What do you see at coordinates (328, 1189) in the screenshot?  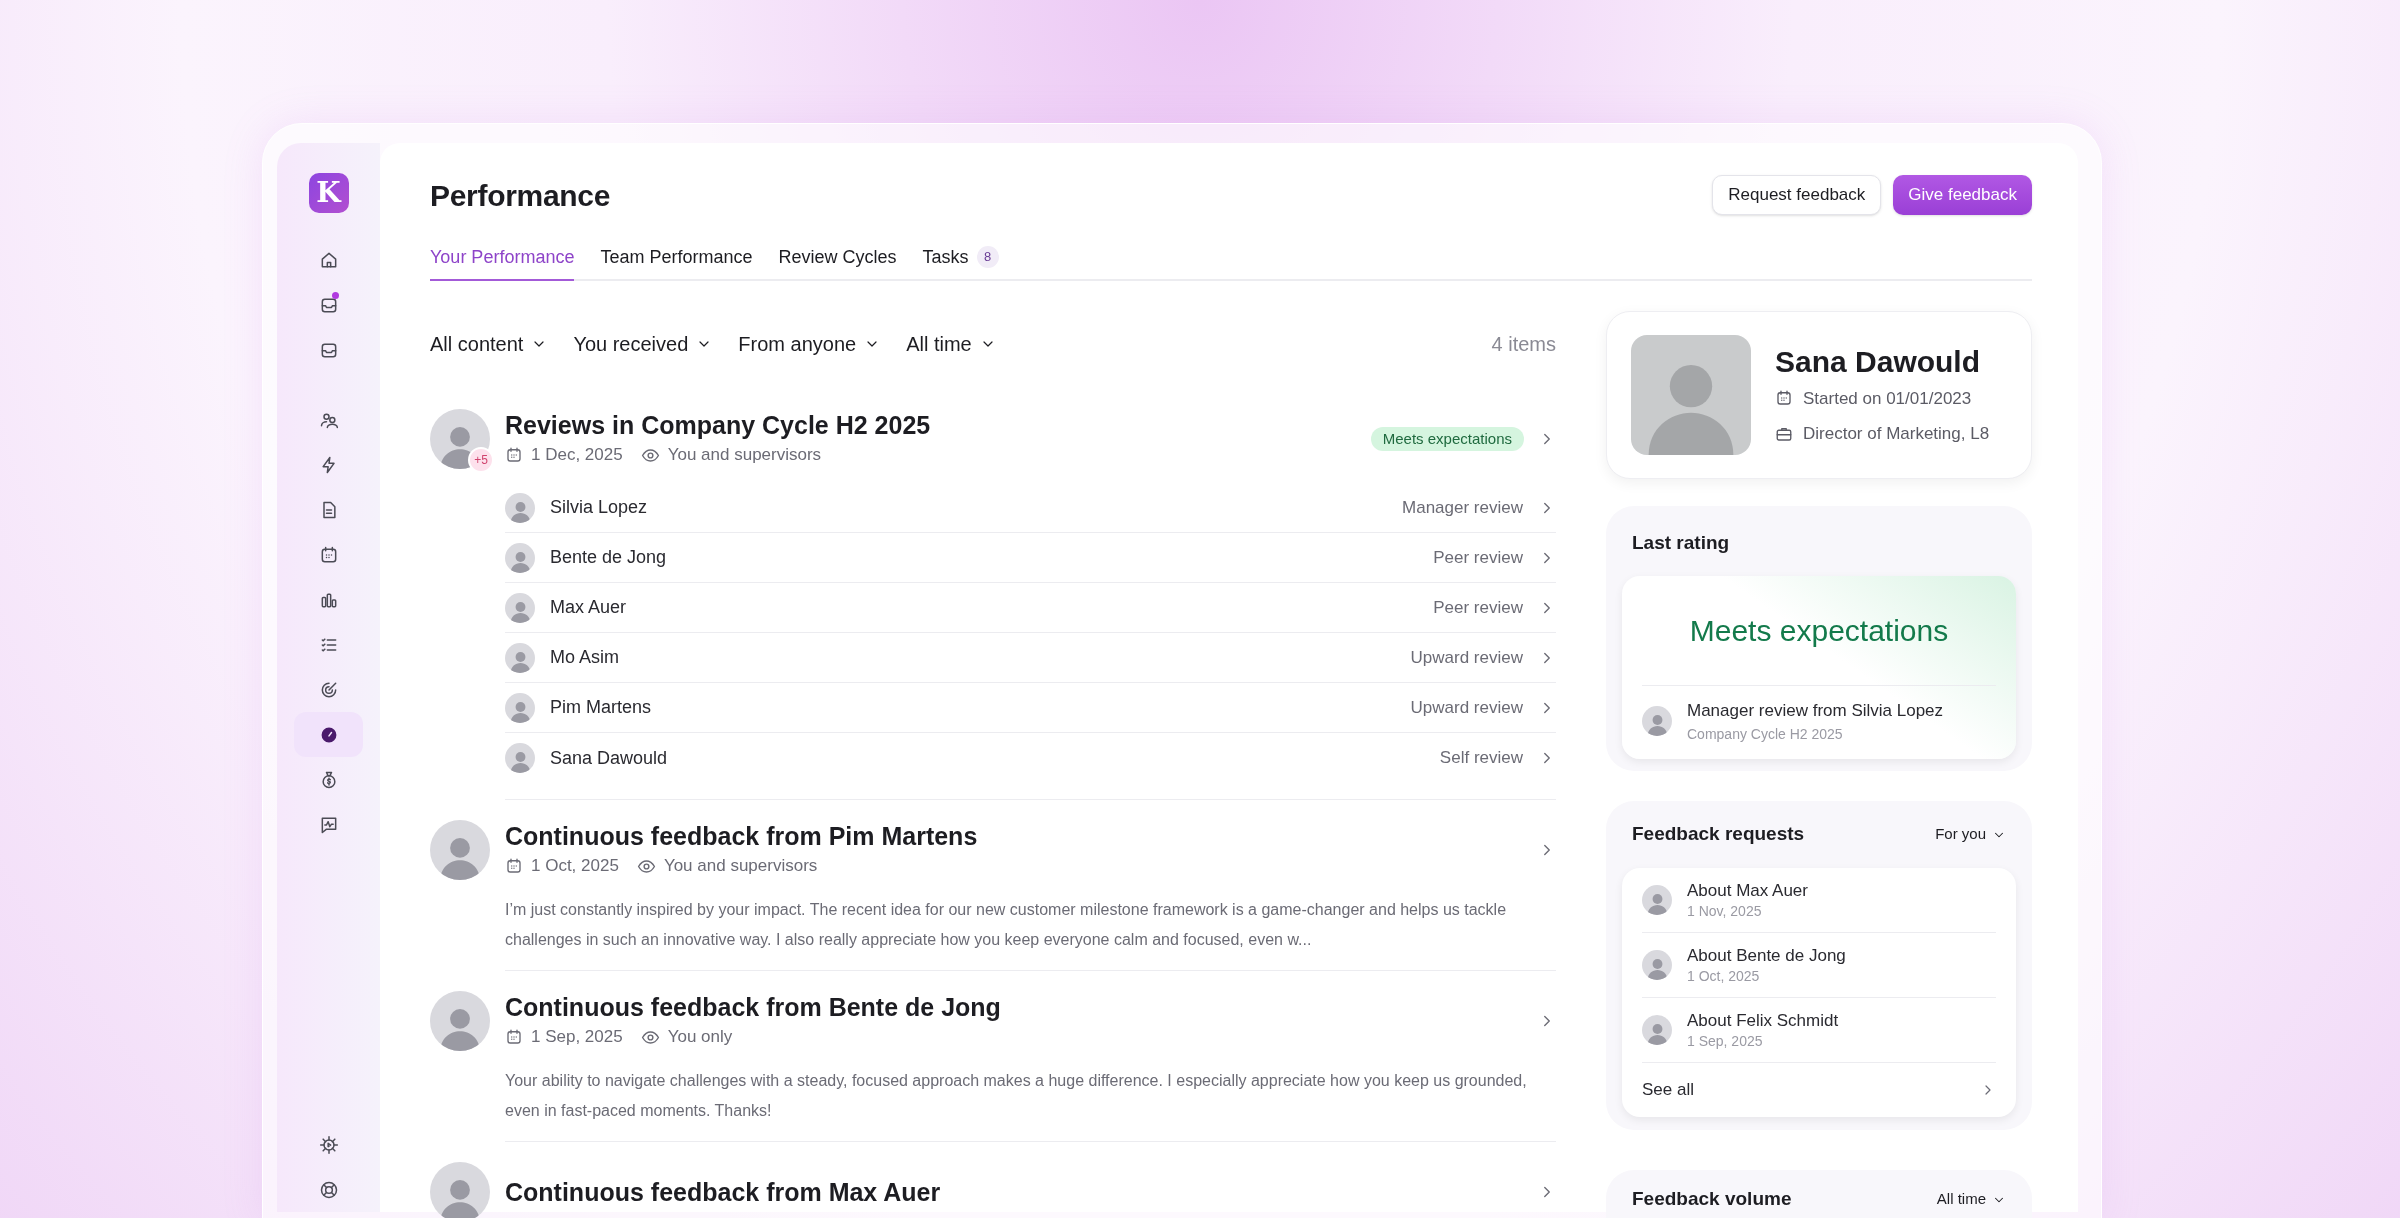 I see `lifebuoy-icon` at bounding box center [328, 1189].